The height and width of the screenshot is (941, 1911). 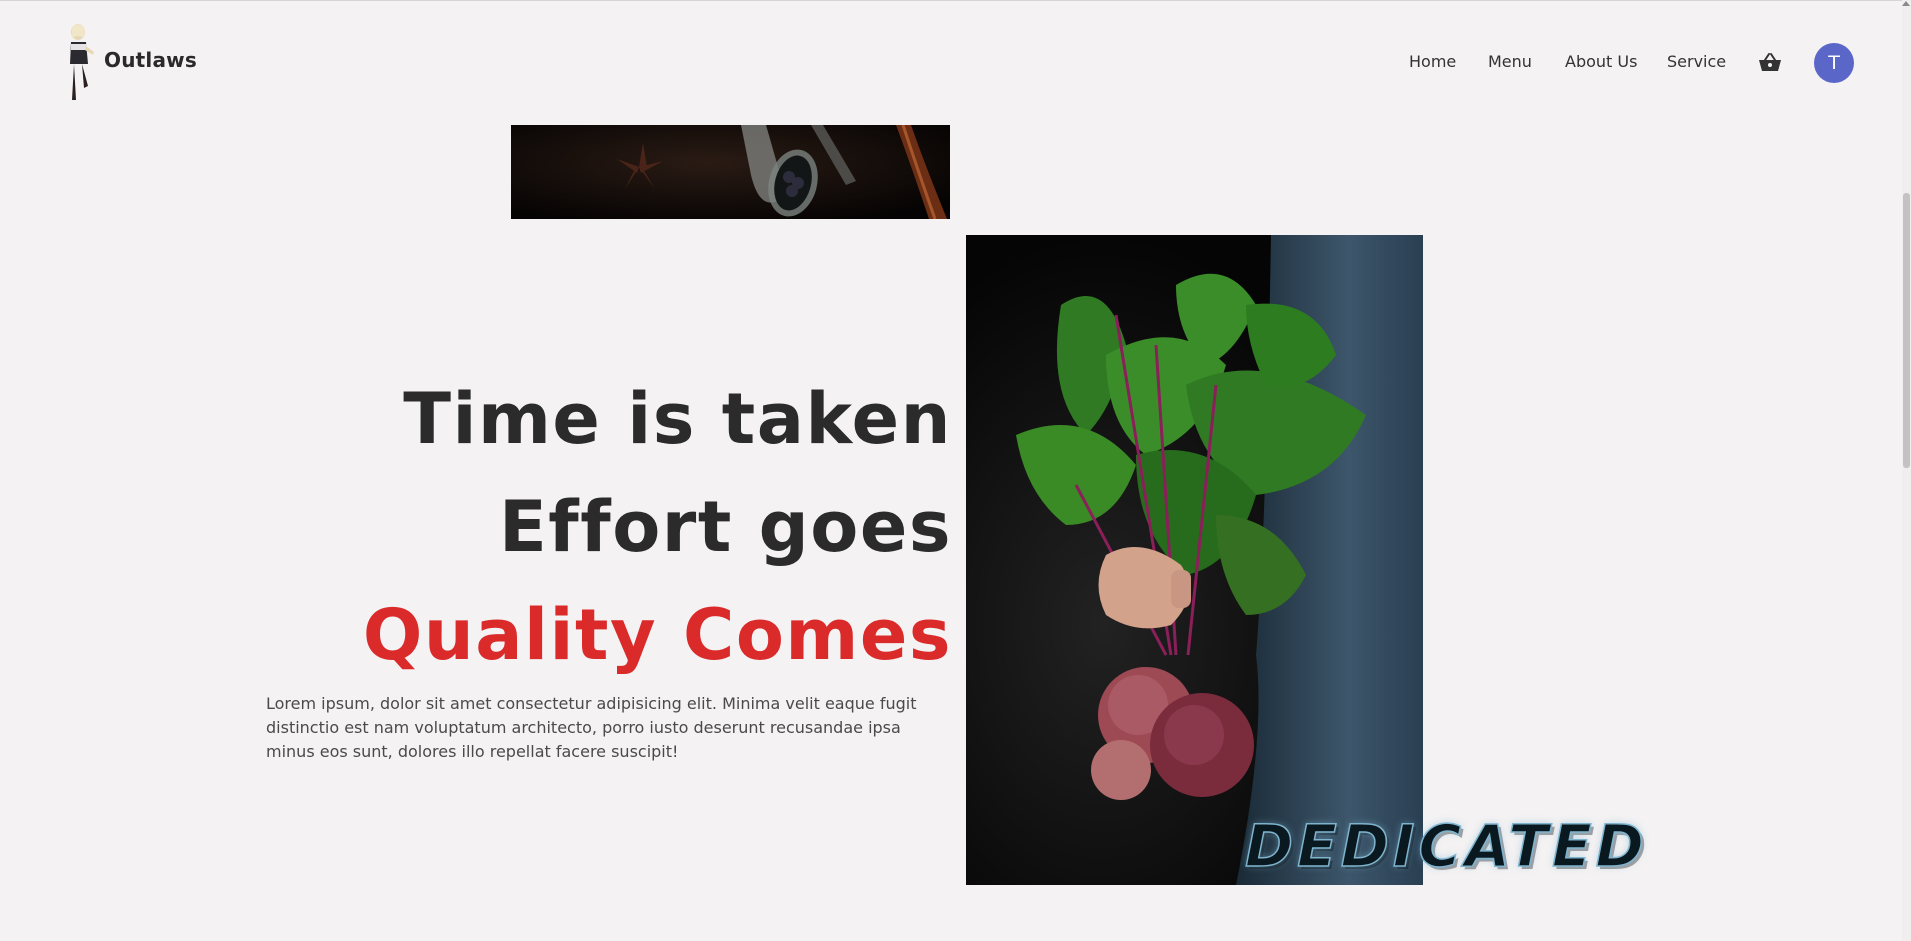 What do you see at coordinates (730, 172) in the screenshot?
I see `spices-image` at bounding box center [730, 172].